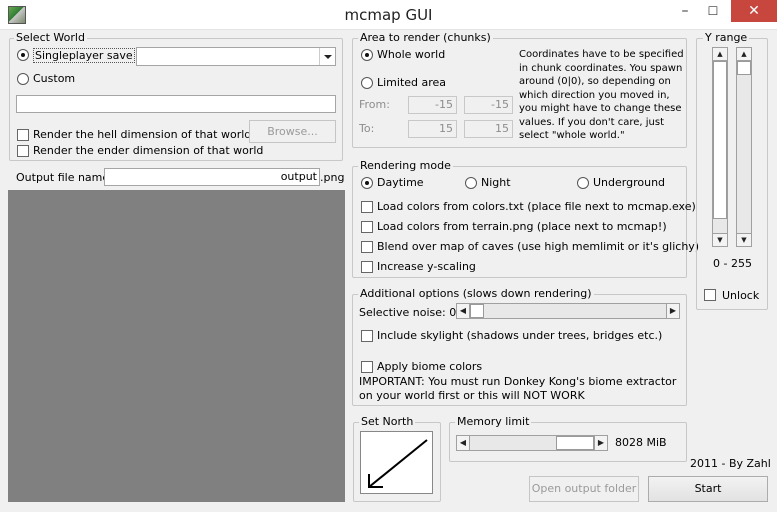 This screenshot has width=777, height=512. What do you see at coordinates (367, 83) in the screenshot?
I see `limited-area-radio` at bounding box center [367, 83].